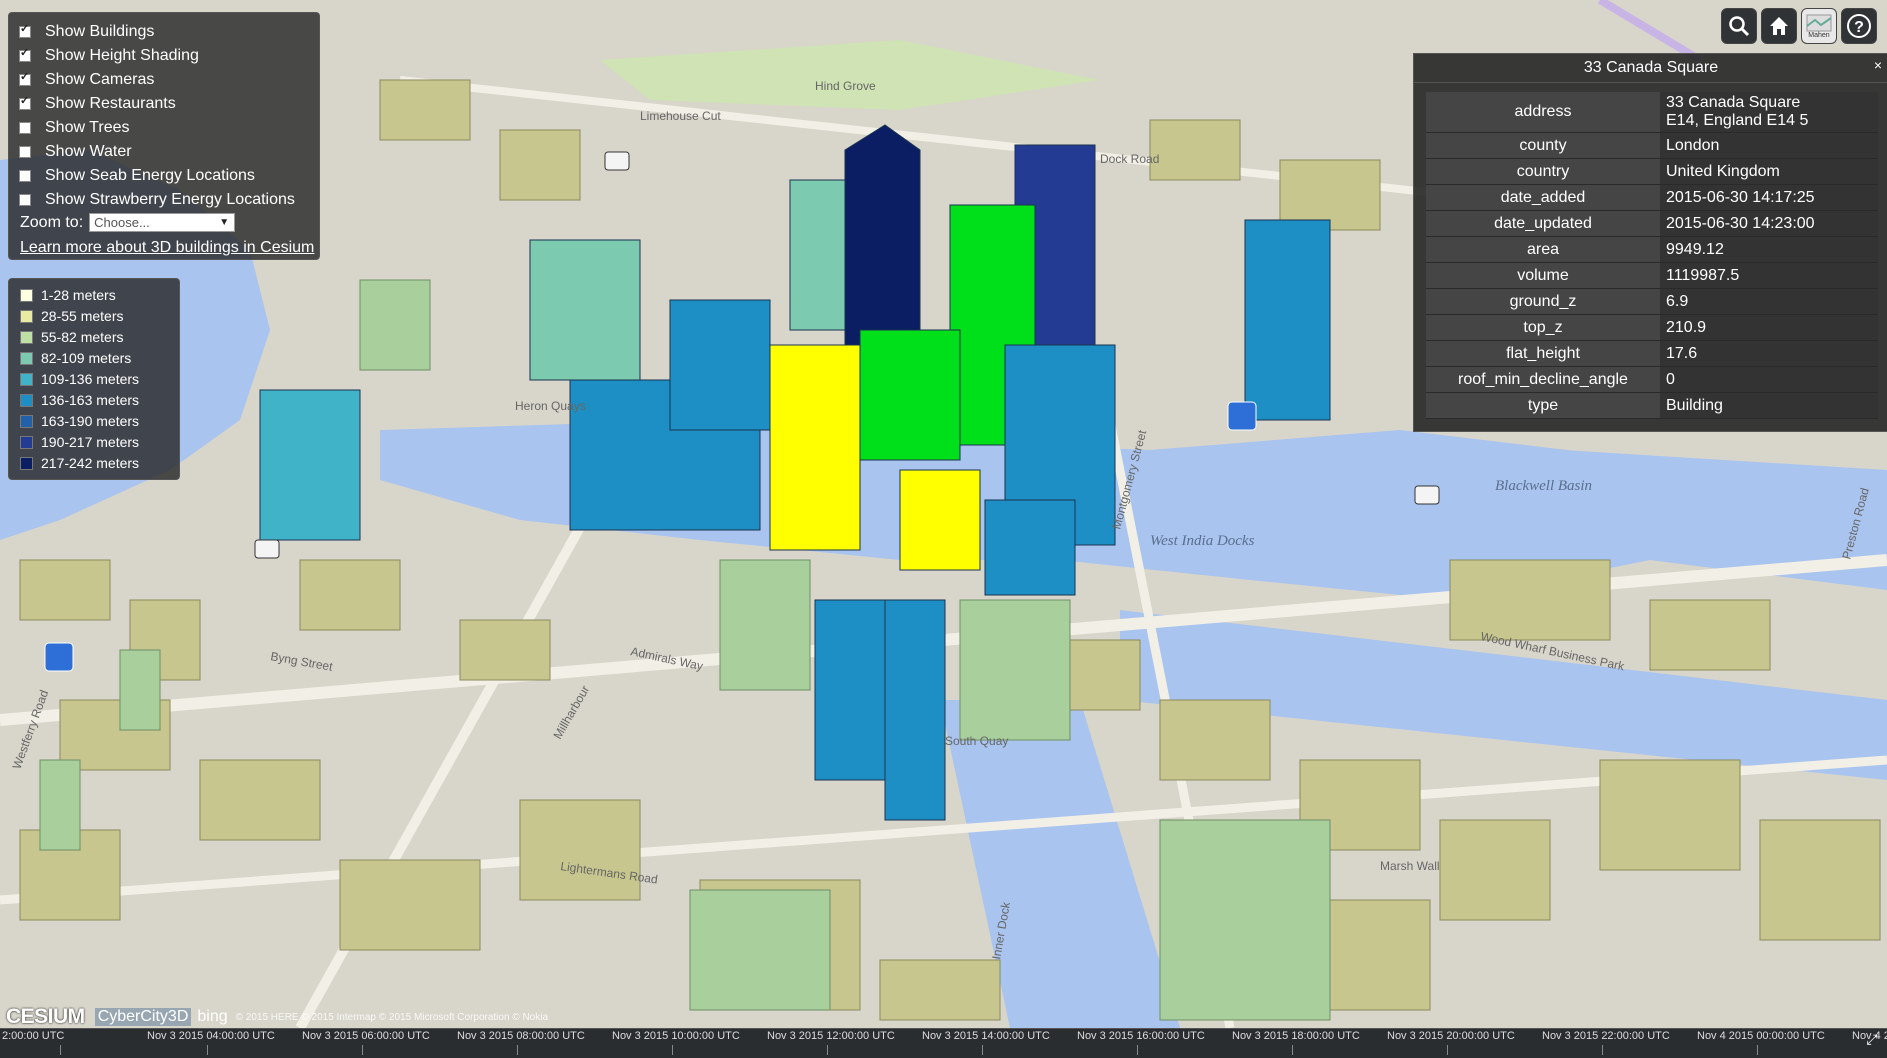 The image size is (1887, 1058). I want to click on legend-label: 28-55 meters, so click(82, 316).